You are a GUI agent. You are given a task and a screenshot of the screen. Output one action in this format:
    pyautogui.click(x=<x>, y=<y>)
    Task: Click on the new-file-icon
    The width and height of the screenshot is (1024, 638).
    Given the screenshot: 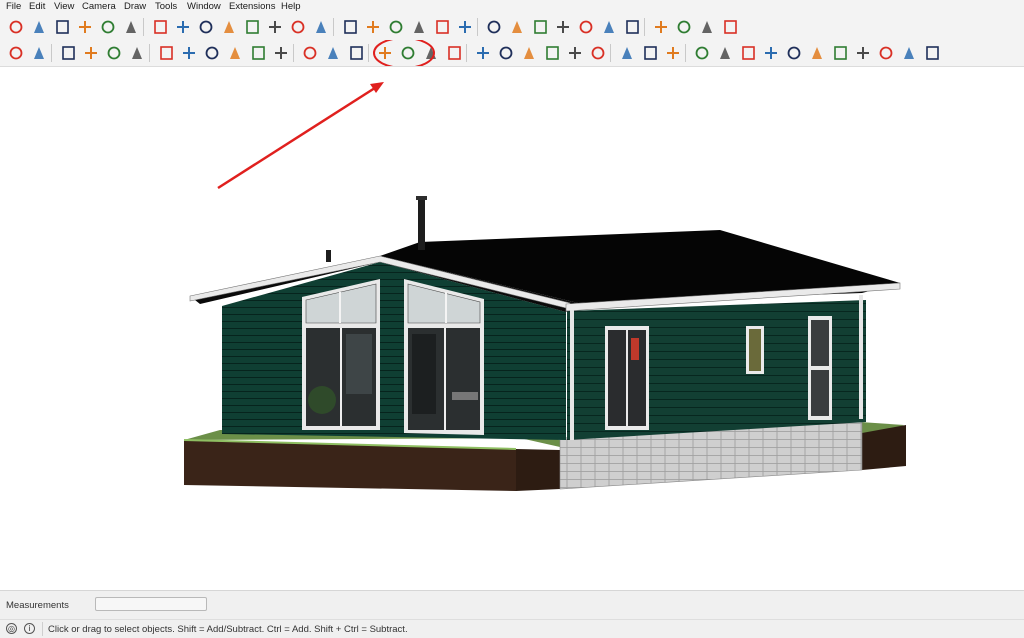 What is the action you would take?
    pyautogui.click(x=627, y=53)
    